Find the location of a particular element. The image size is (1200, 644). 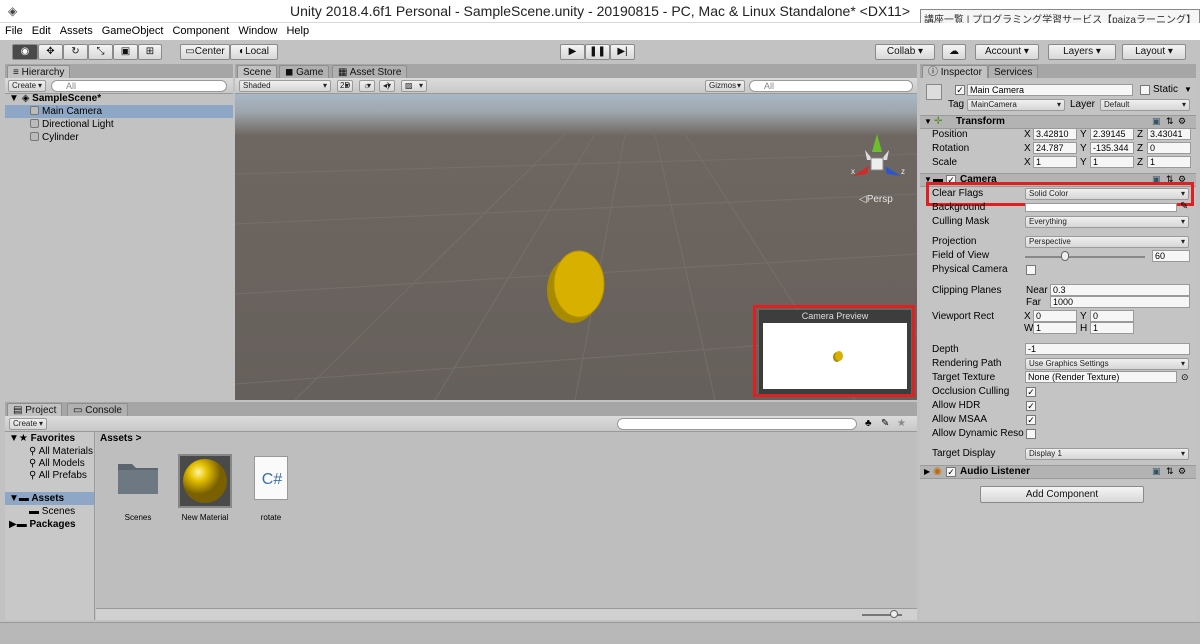

lighting-toggle: ☼ is located at coordinates (367, 86).